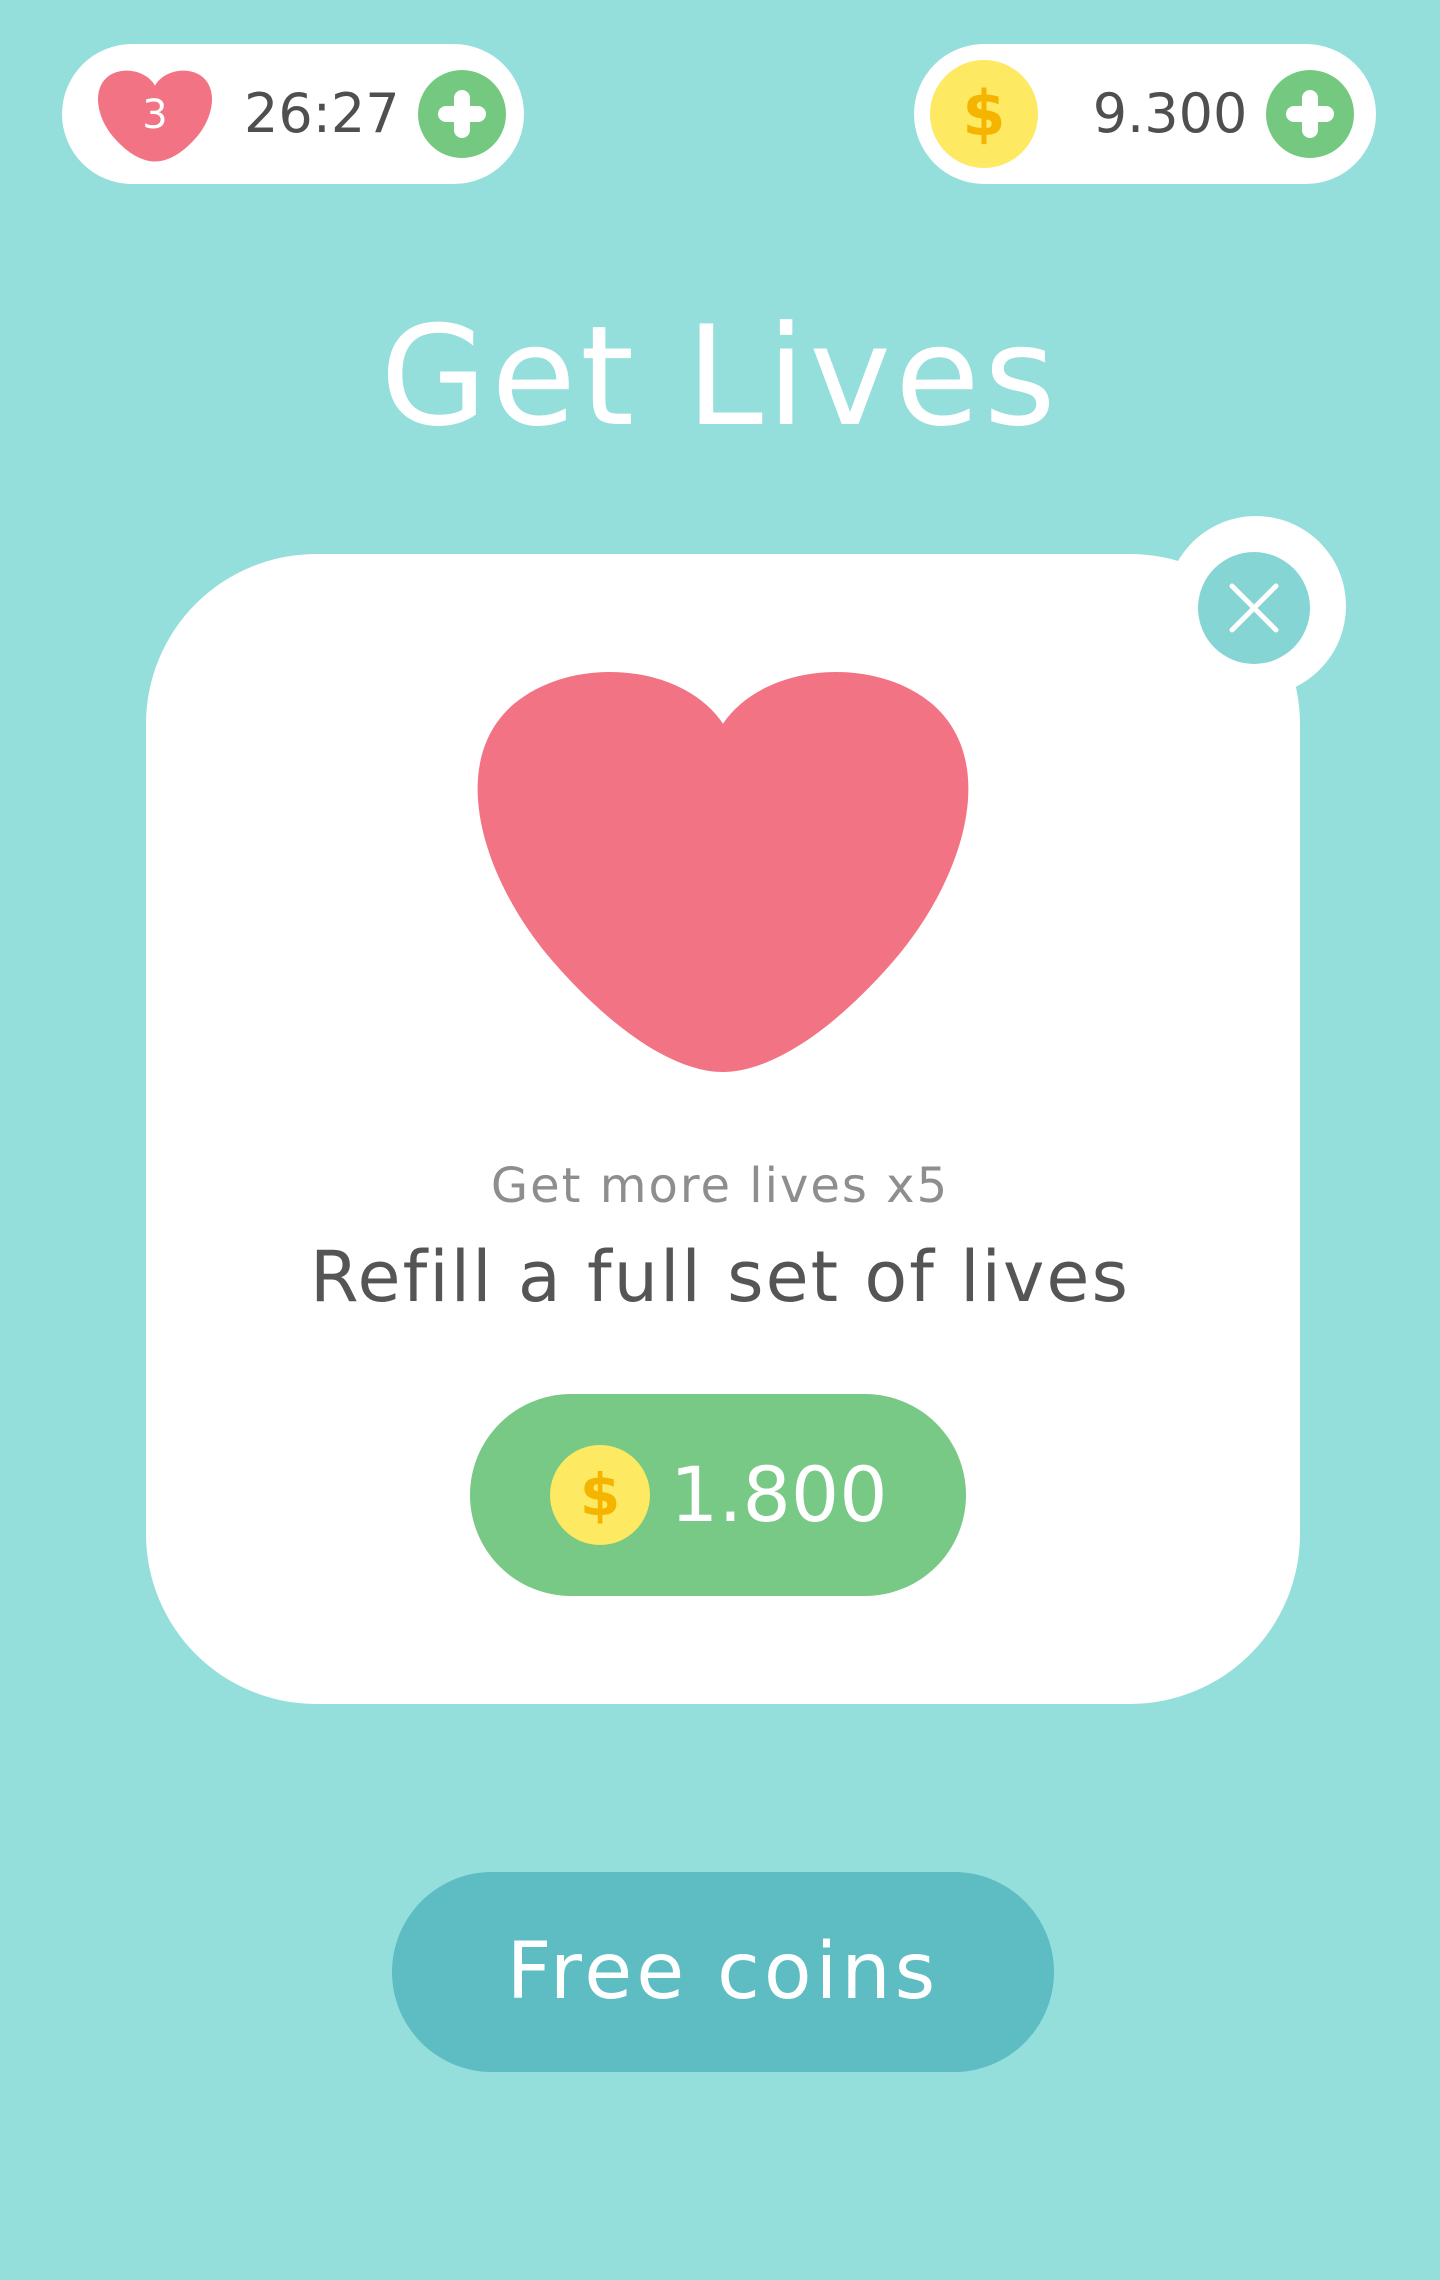 The image size is (1440, 2280). Describe the element at coordinates (322, 113) in the screenshot. I see `lives-timer: 26:27` at that location.